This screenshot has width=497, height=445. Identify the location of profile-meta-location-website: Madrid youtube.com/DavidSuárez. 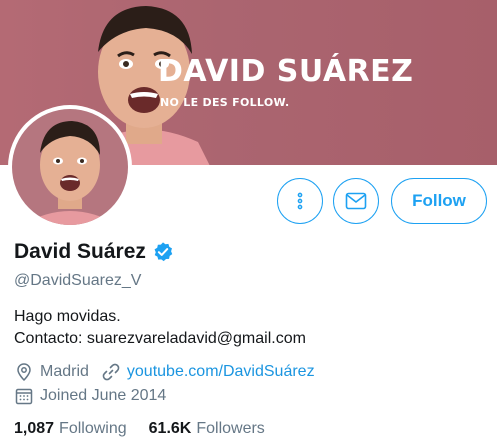
(164, 372).